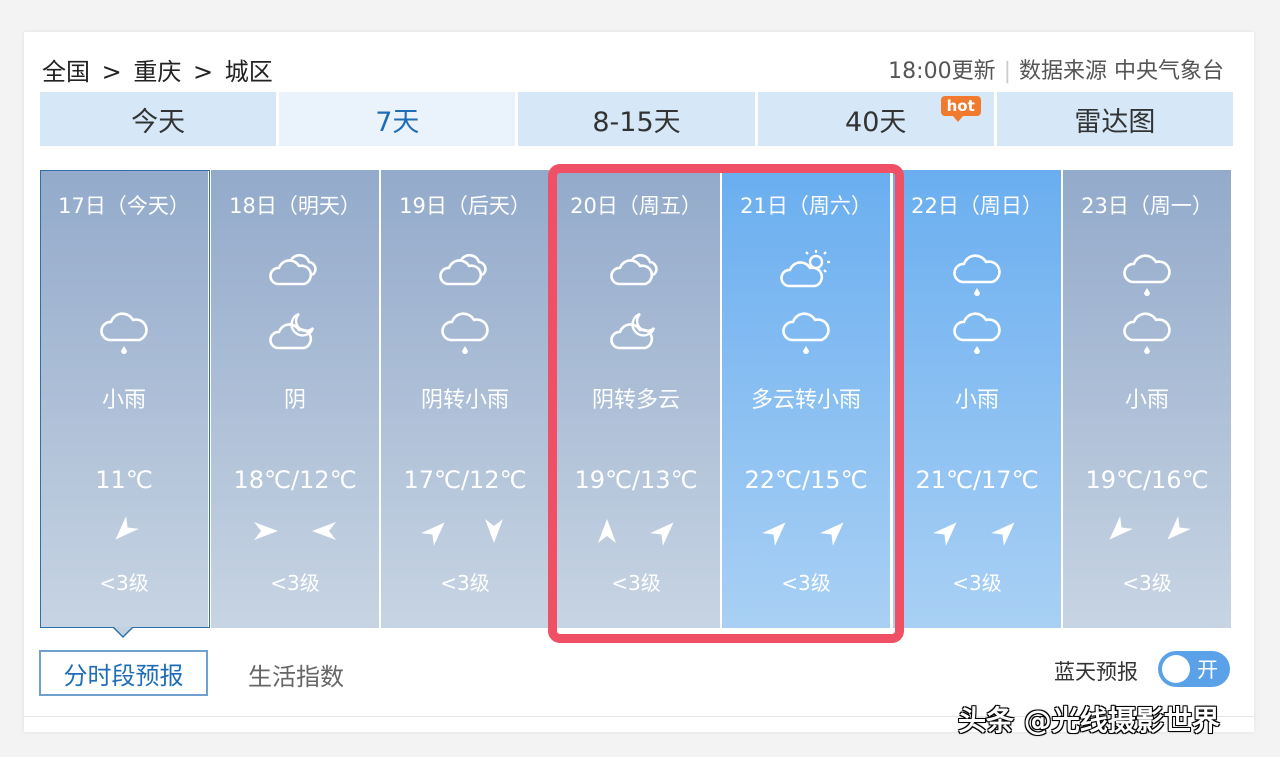 This screenshot has width=1280, height=757. What do you see at coordinates (1089, 720) in the screenshot?
I see `watermark: 头条 @光线摄影世界` at bounding box center [1089, 720].